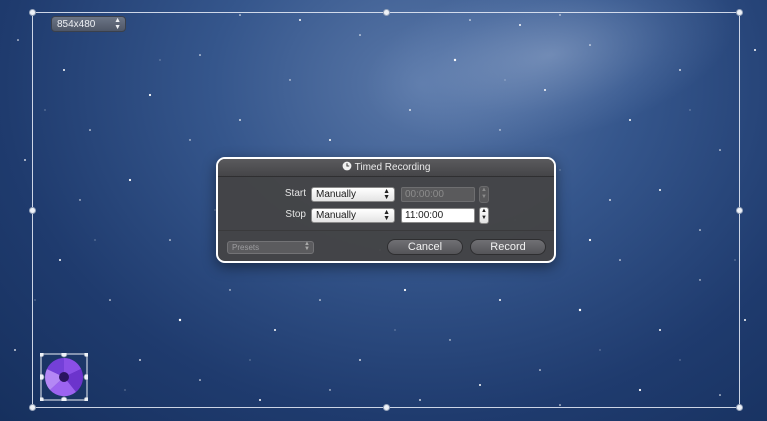 The image size is (767, 421). I want to click on resize-handle-right, so click(739, 210).